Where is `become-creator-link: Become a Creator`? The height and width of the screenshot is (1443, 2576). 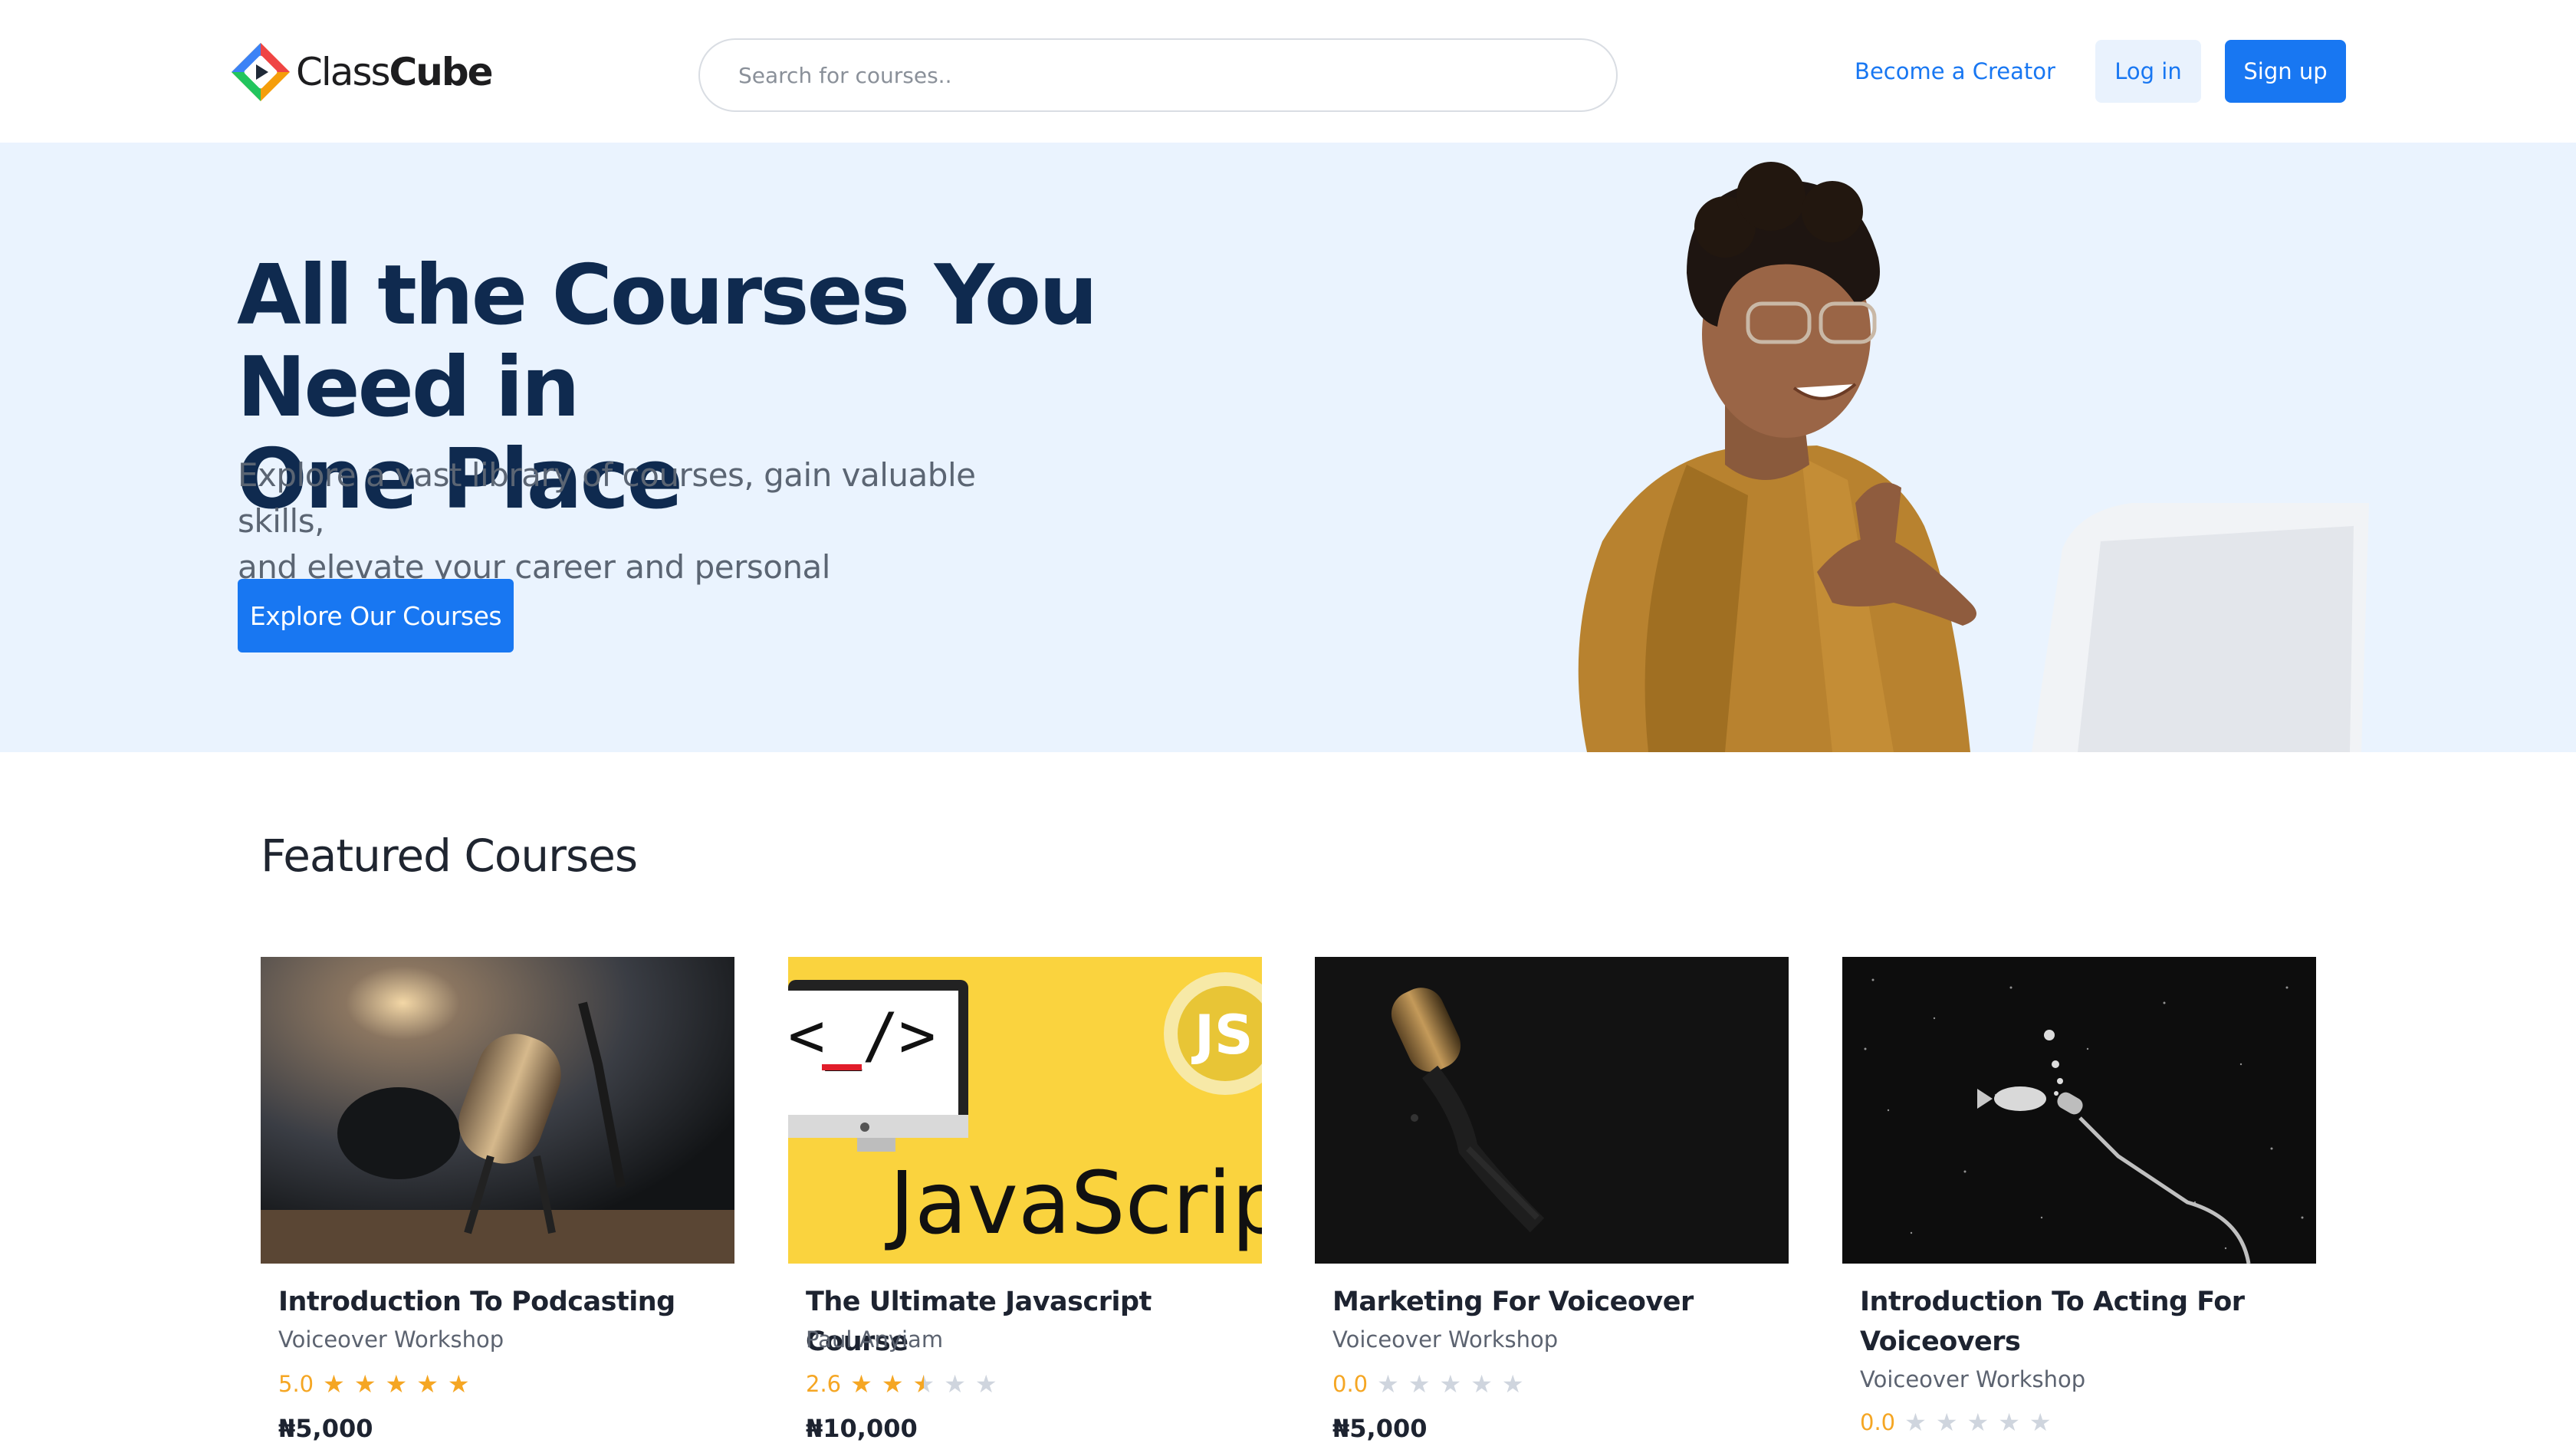
become-creator-link: Become a Creator is located at coordinates (1955, 71).